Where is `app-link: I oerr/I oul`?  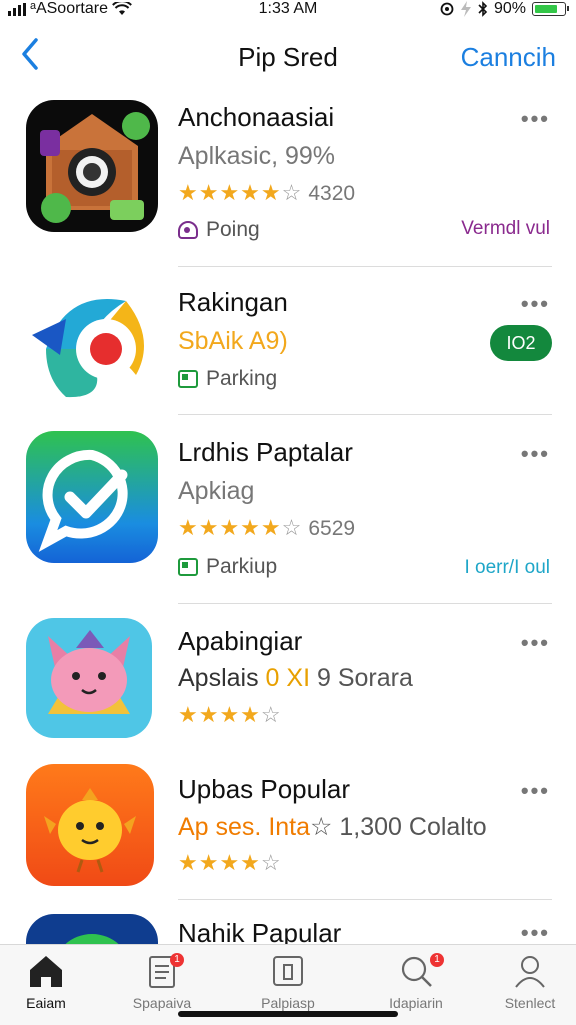 app-link: I oerr/I oul is located at coordinates (507, 568).